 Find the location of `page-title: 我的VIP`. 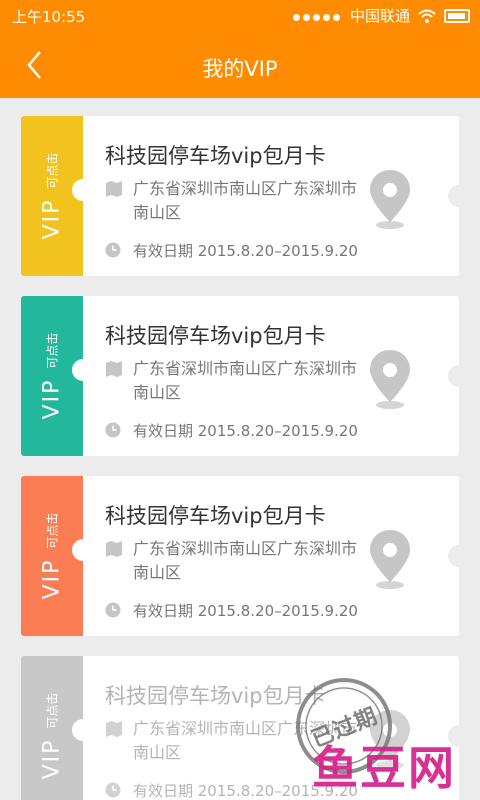

page-title: 我的VIP is located at coordinates (240, 69).